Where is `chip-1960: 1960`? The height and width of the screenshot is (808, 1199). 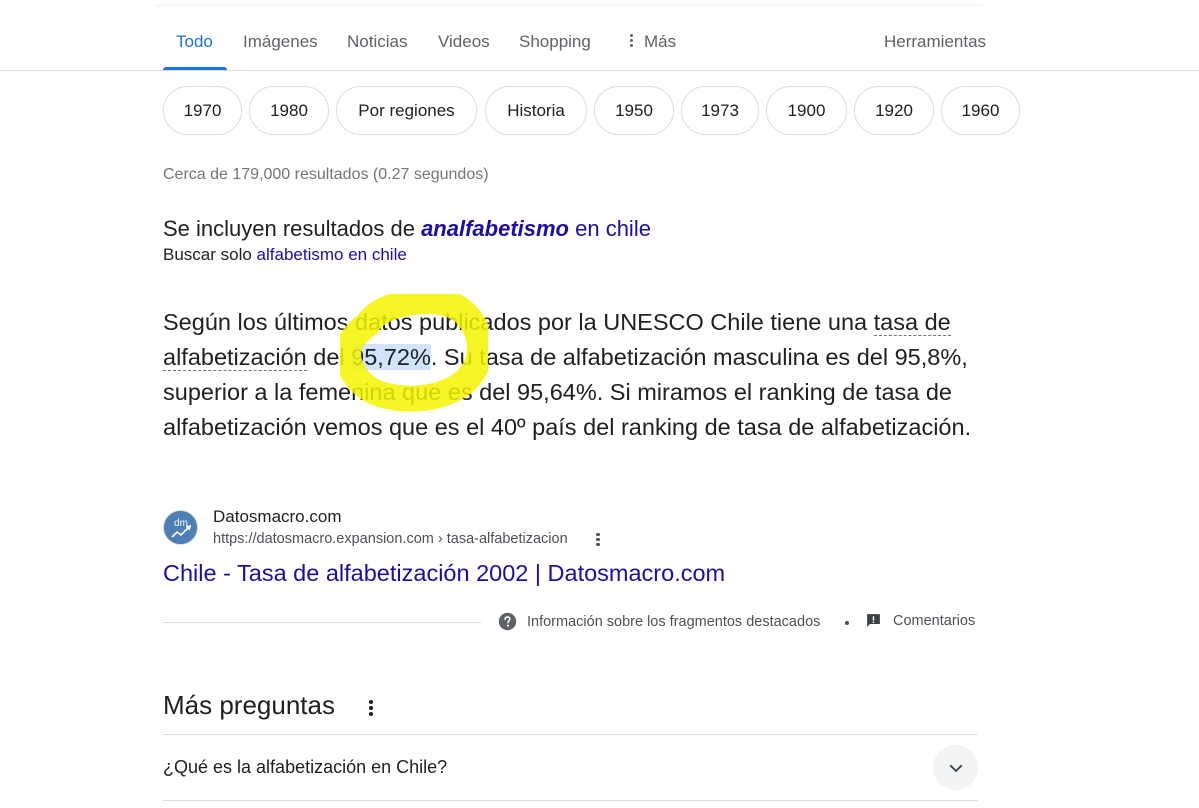 chip-1960: 1960 is located at coordinates (980, 110).